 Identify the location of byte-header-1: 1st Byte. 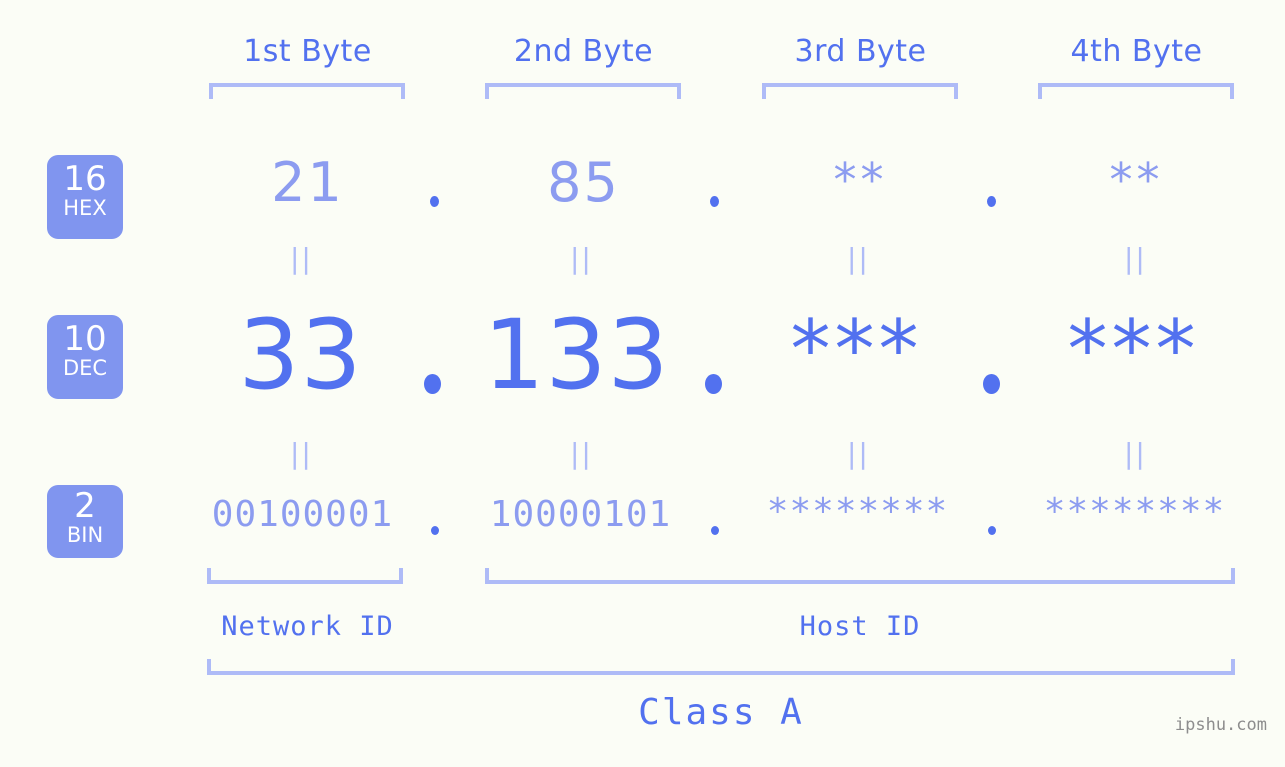
(307, 51).